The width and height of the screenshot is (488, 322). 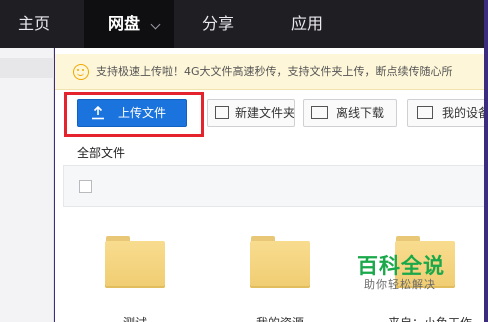 I want to click on sidebar, so click(x=27, y=185).